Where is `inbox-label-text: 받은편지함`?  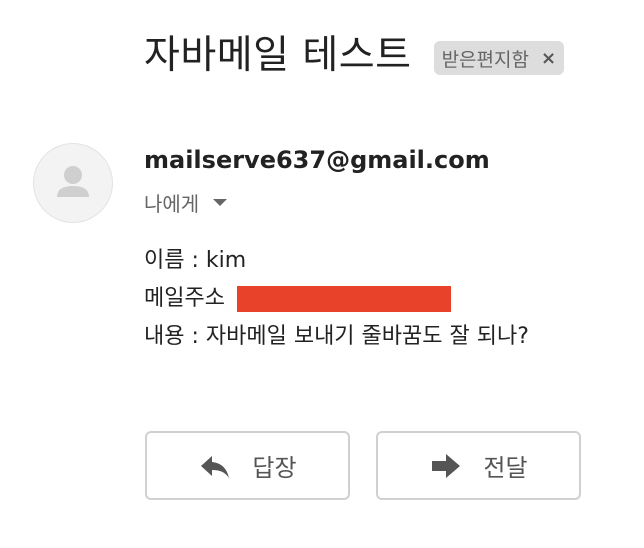 inbox-label-text: 받은편지함 is located at coordinates (485, 59).